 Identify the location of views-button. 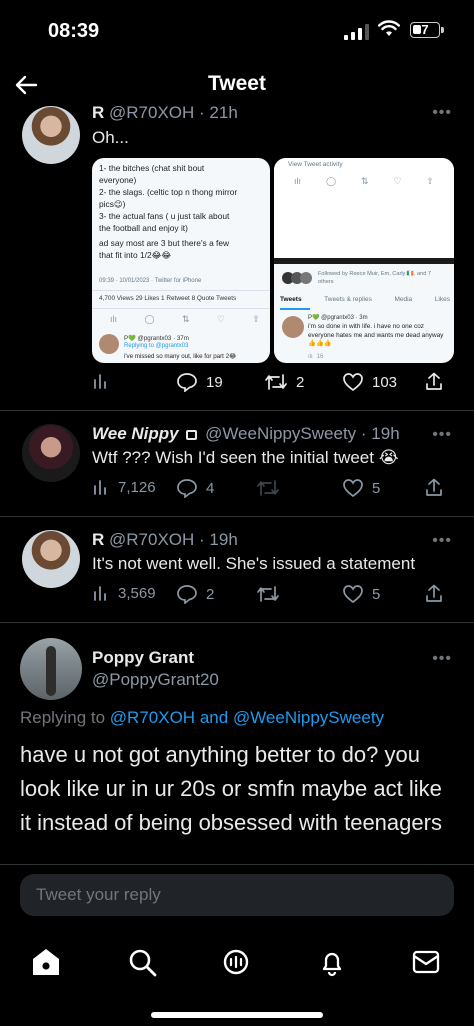
(101, 381).